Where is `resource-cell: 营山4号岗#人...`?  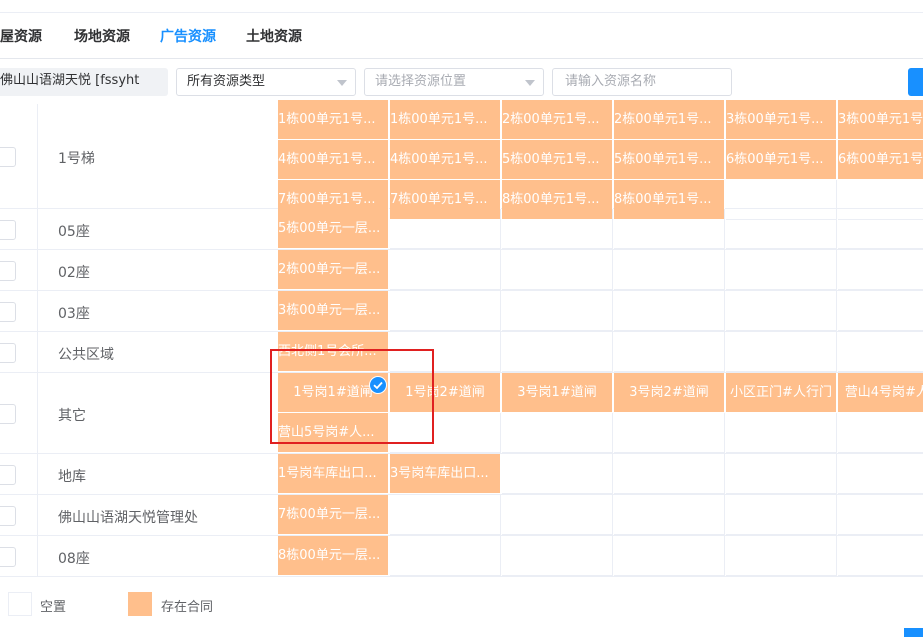 resource-cell: 营山4号岗#人... is located at coordinates (880, 393).